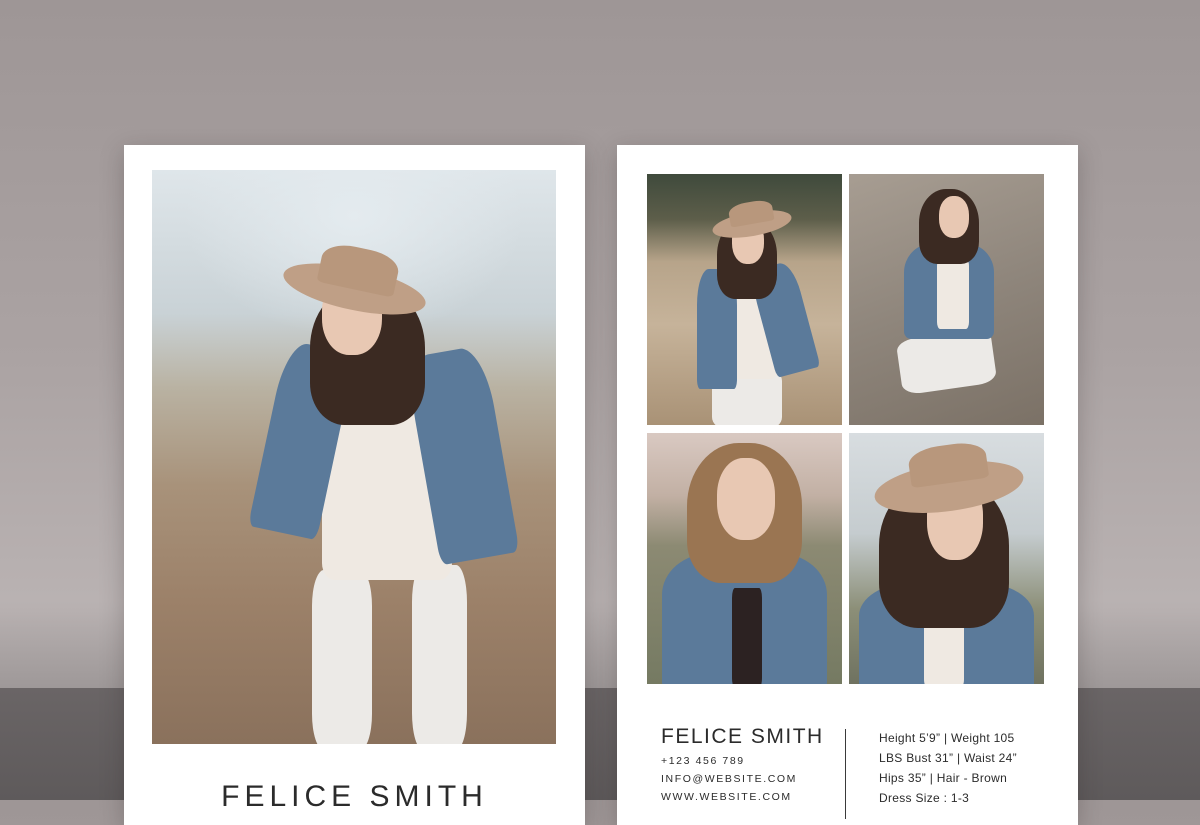 This screenshot has width=1200, height=825. What do you see at coordinates (946, 558) in the screenshot?
I see `photo-tile-portrait` at bounding box center [946, 558].